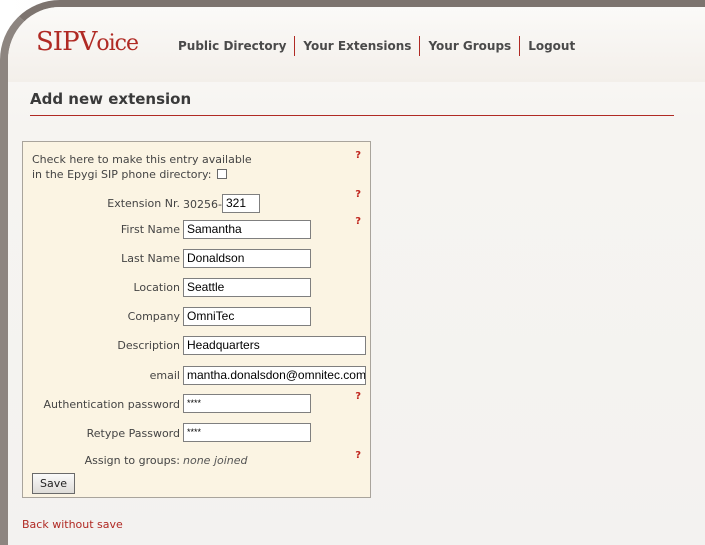  What do you see at coordinates (232, 46) in the screenshot?
I see `nav-public-directory: Public Directory` at bounding box center [232, 46].